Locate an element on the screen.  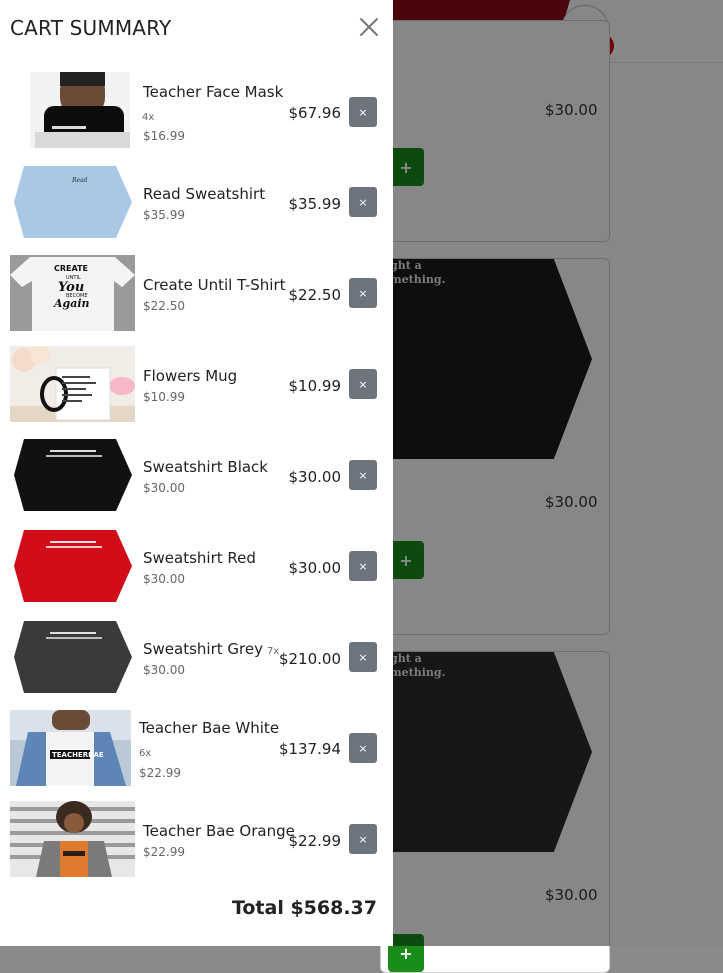
item-name-text: Sweatshirt Grey is located at coordinates (203, 649).